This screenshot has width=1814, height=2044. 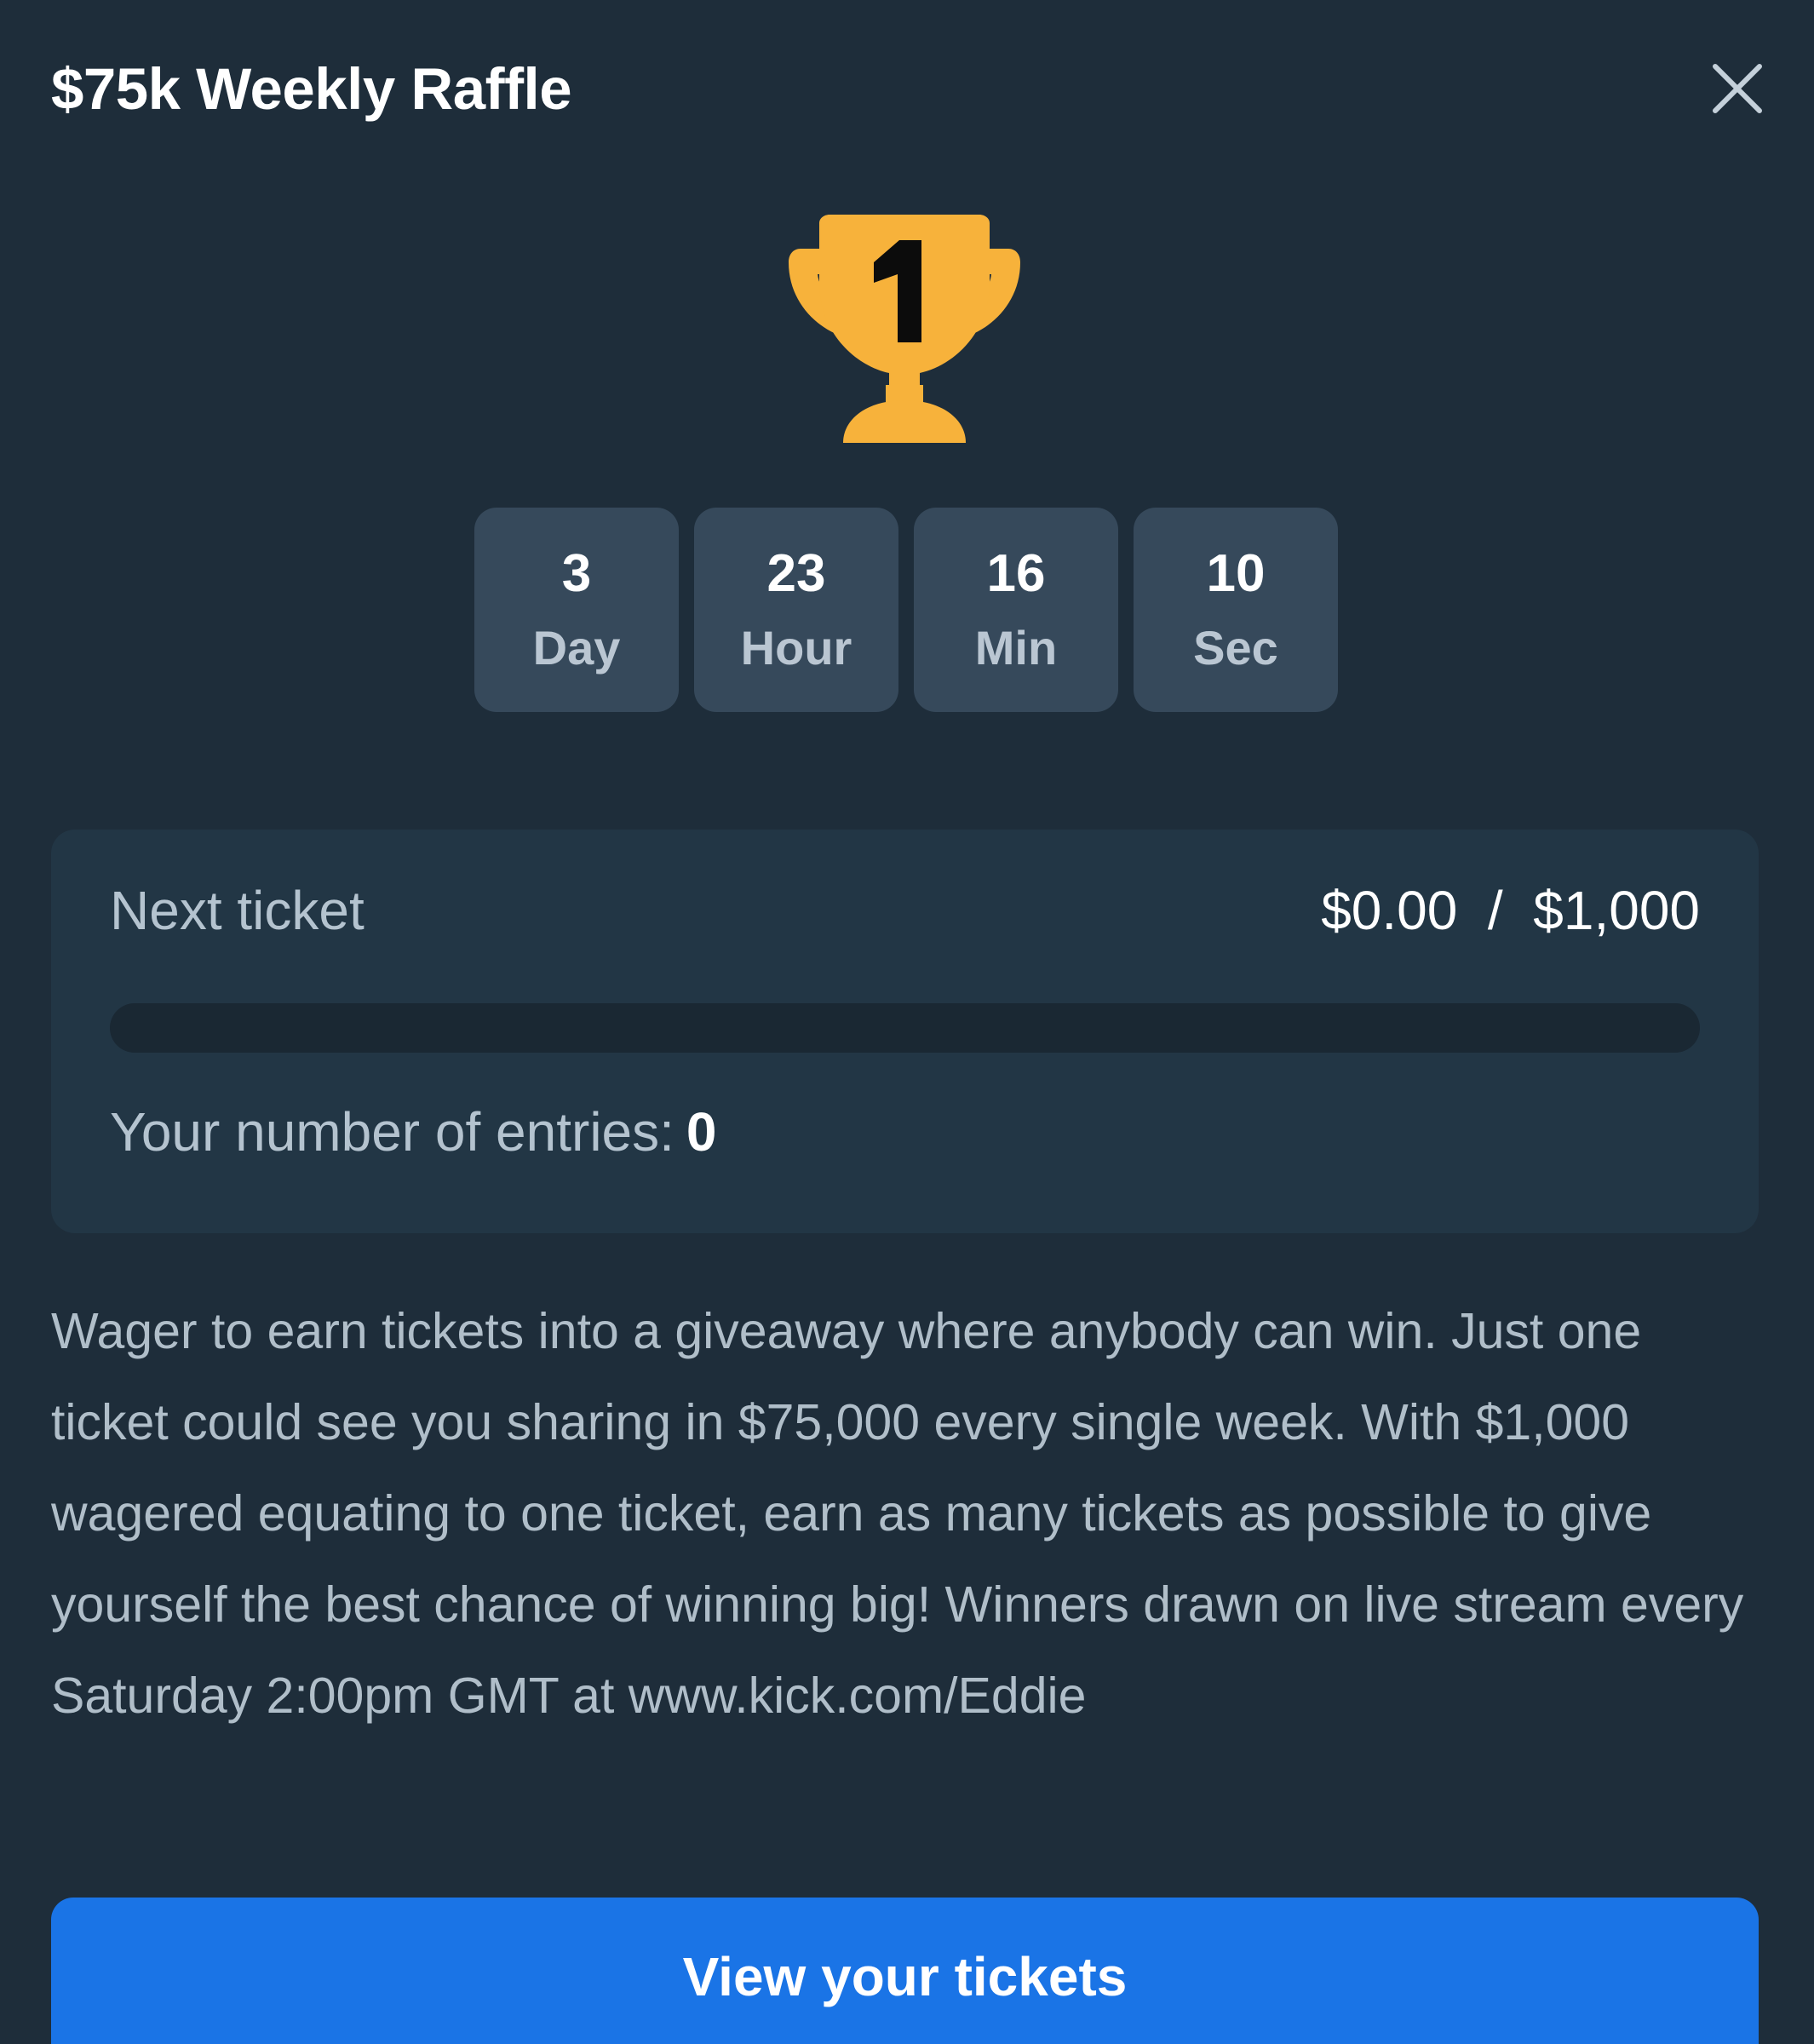 What do you see at coordinates (1236, 610) in the screenshot?
I see `countdown-seconds: 10 Sec` at bounding box center [1236, 610].